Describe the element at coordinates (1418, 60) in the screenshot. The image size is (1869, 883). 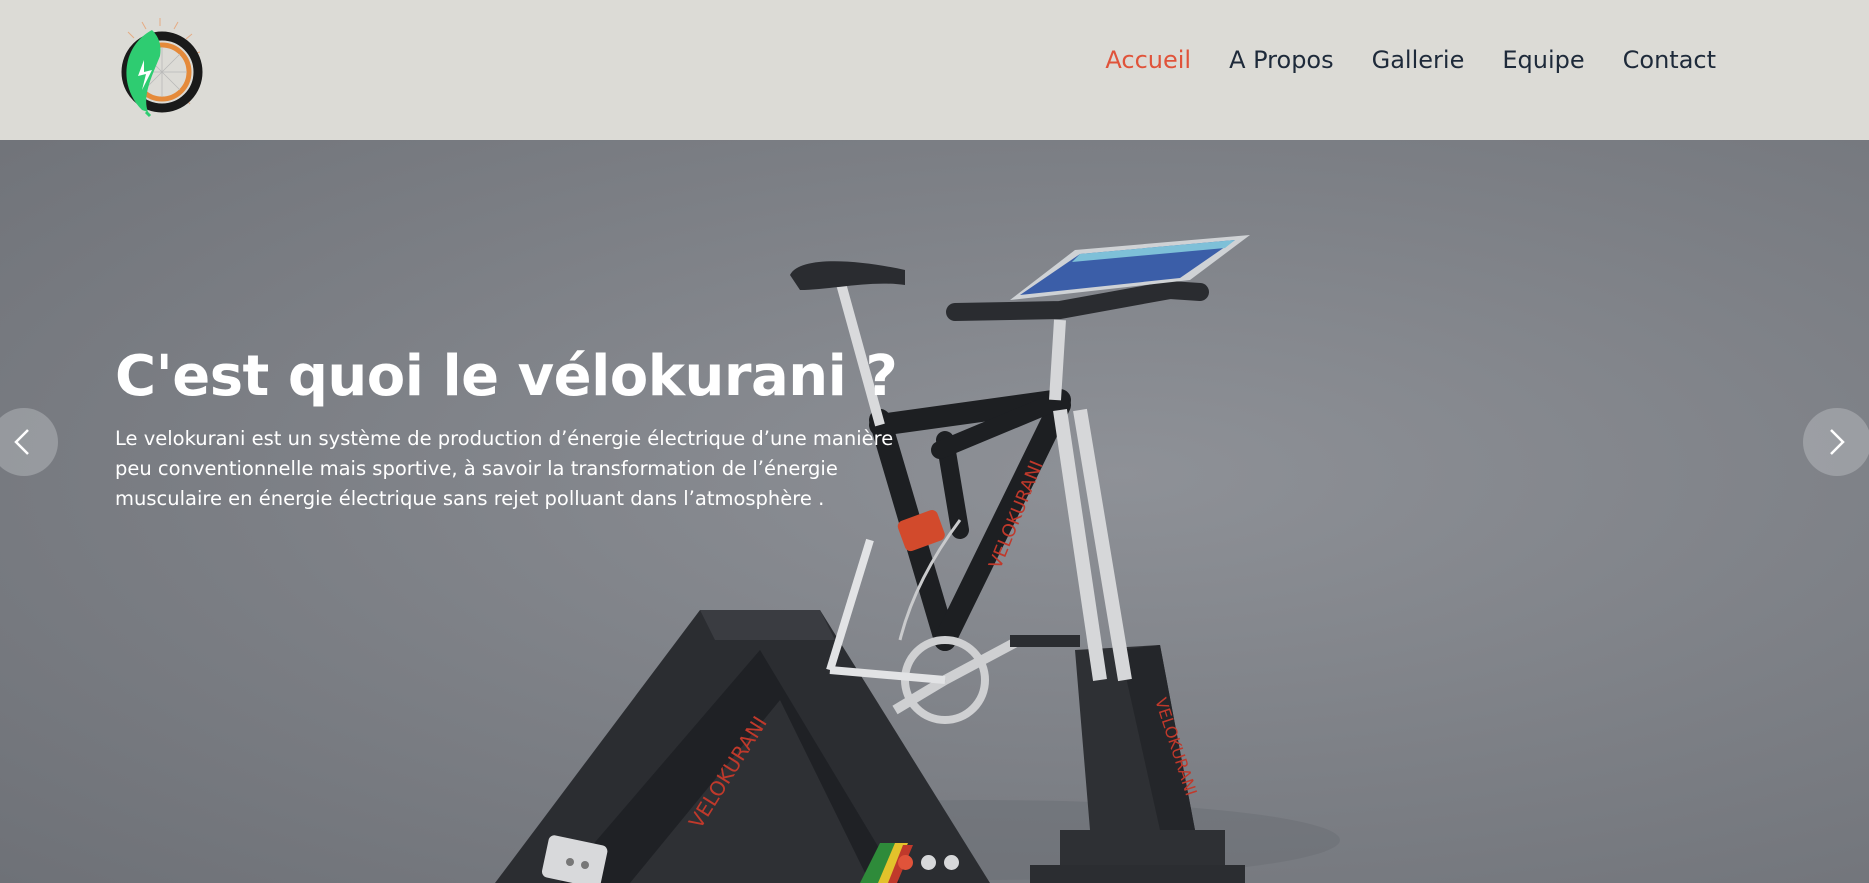
I see `nav-item-gallerie: Gallerie` at that location.